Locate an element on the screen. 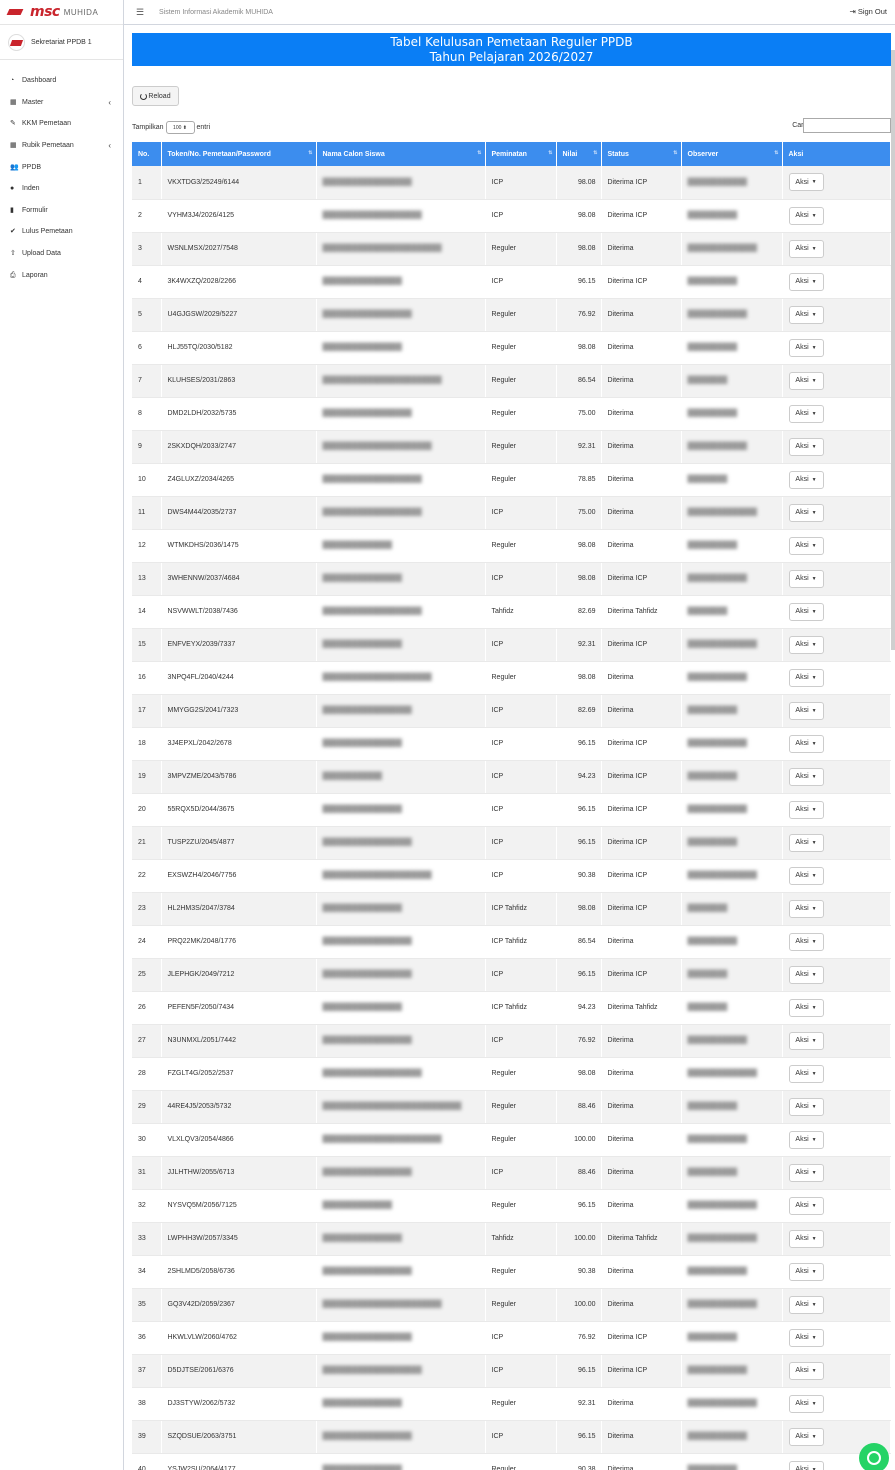 The width and height of the screenshot is (895, 1470). sidebar-item-upload-data: ⇧ Upload Data is located at coordinates (61, 254).